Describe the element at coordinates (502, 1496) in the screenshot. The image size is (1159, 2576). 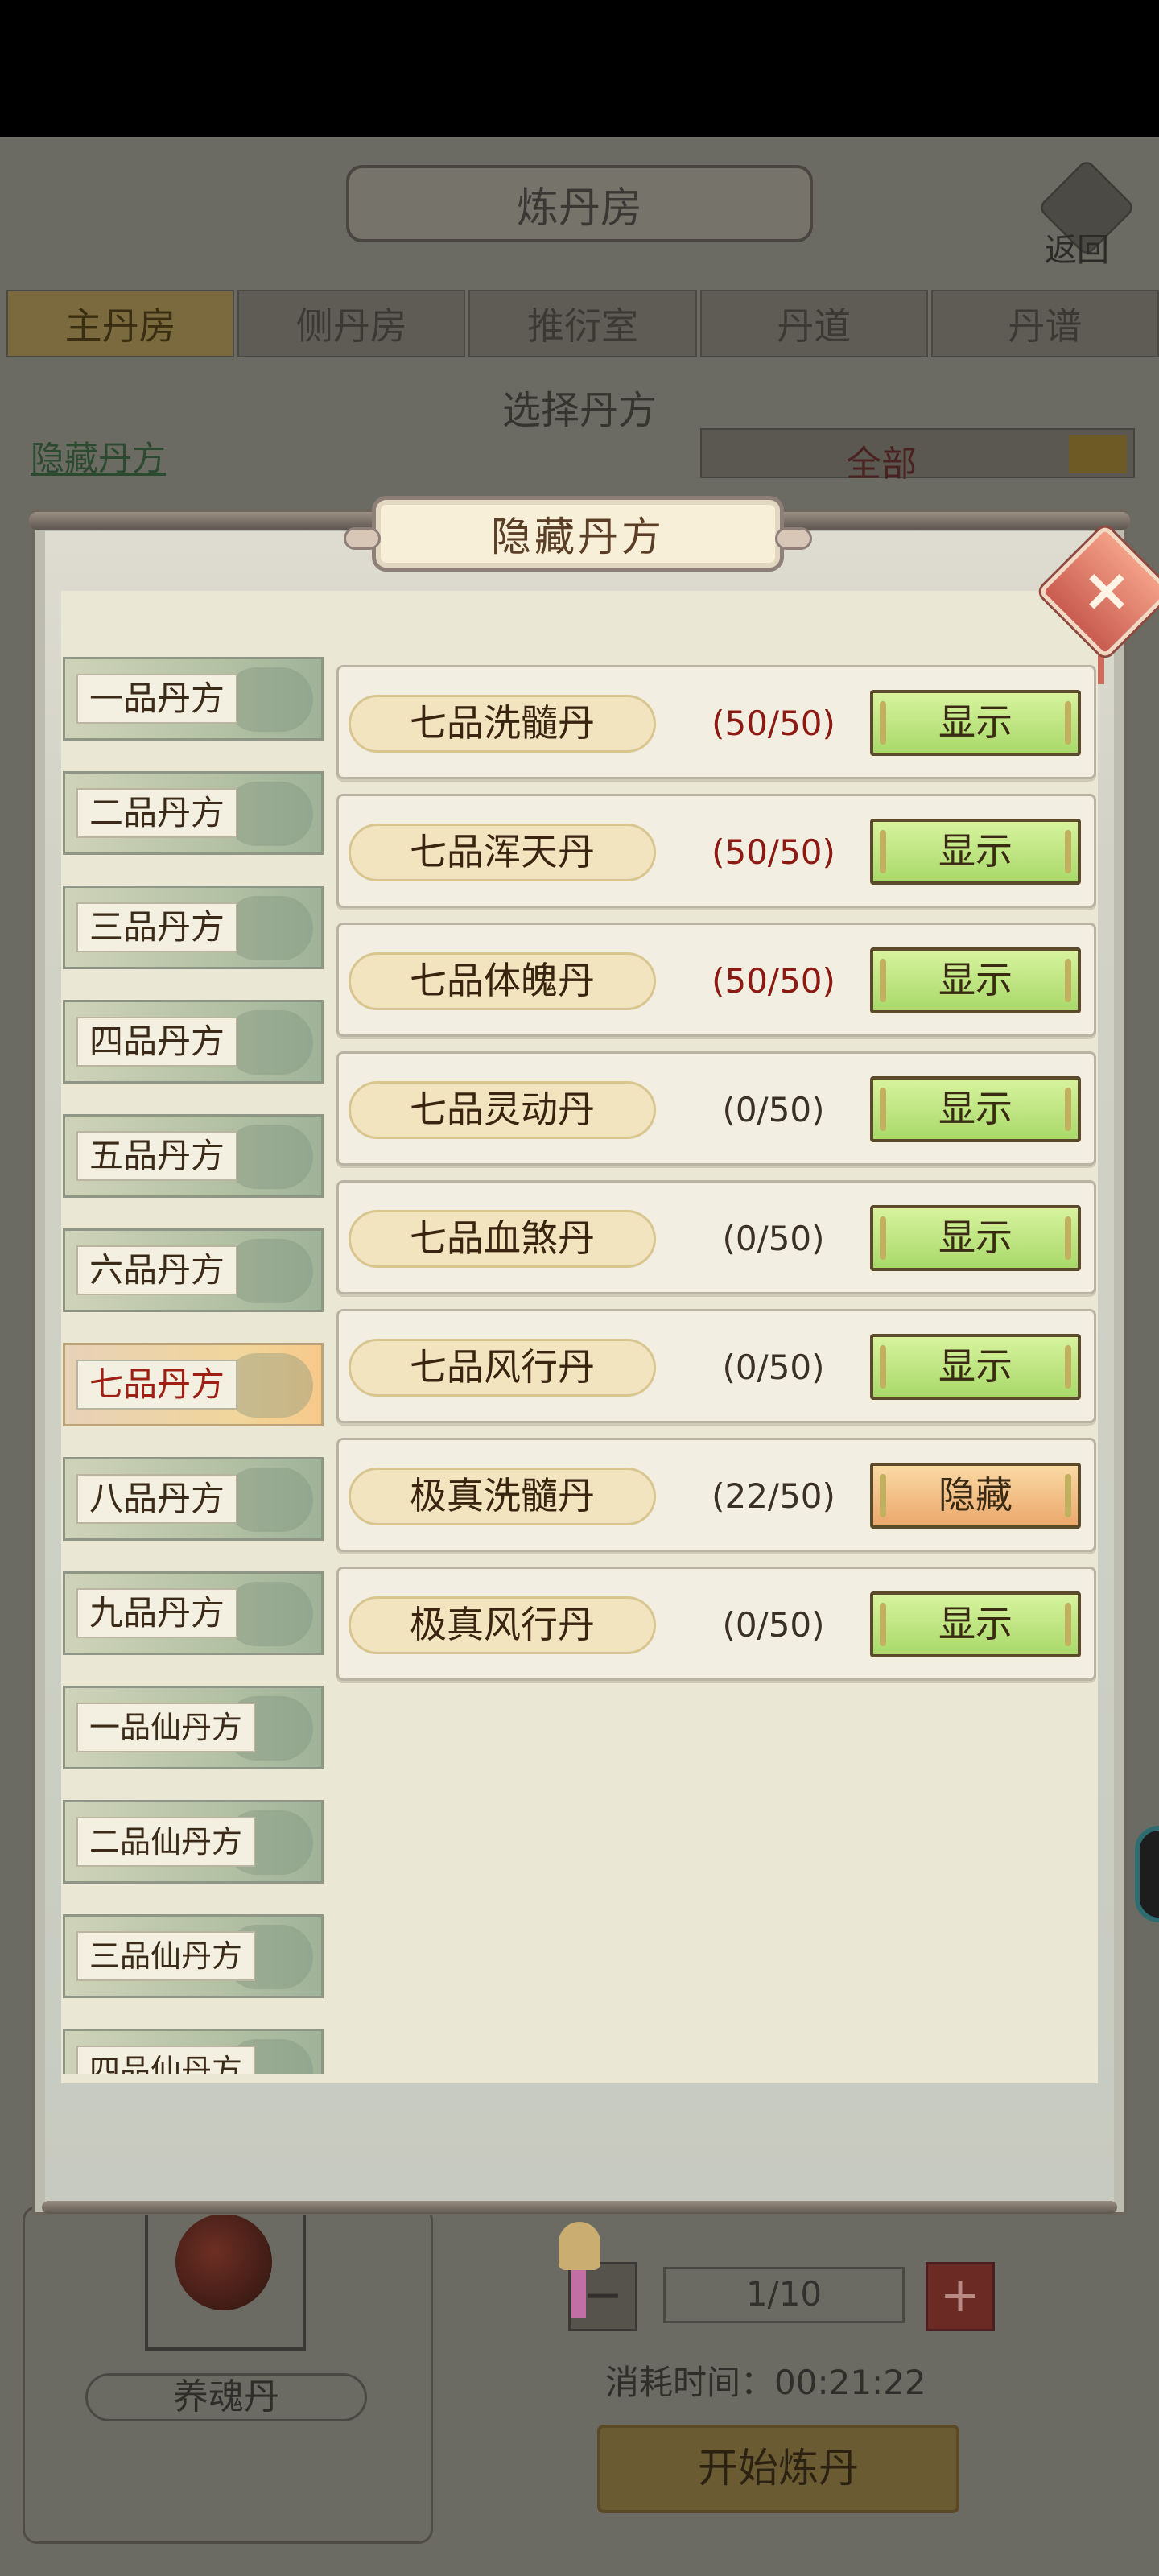
I see `recipe-name: 极真洗髓丹` at that location.